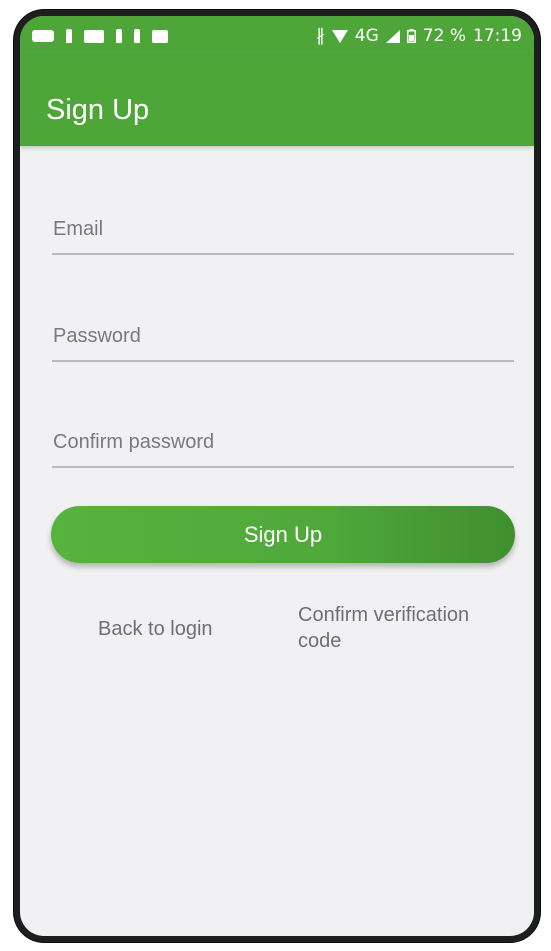 This screenshot has width=551, height=951. Describe the element at coordinates (283, 336) in the screenshot. I see `password-field: Password` at that location.